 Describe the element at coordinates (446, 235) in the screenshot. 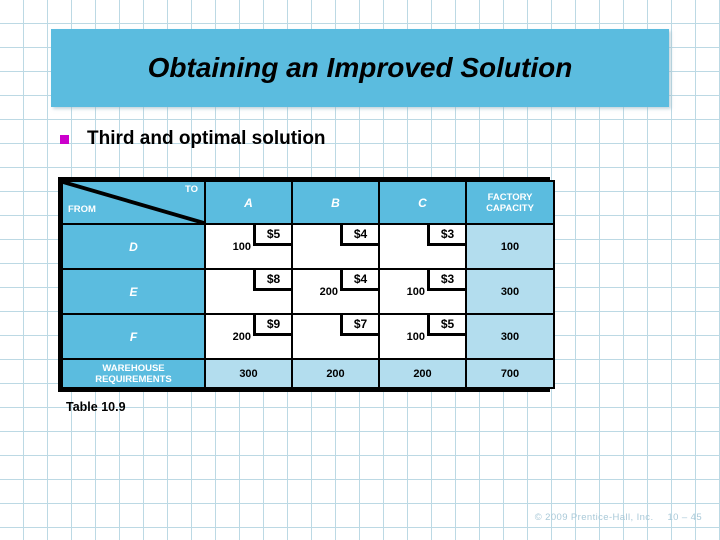

I see `cost-d-c: $3` at that location.